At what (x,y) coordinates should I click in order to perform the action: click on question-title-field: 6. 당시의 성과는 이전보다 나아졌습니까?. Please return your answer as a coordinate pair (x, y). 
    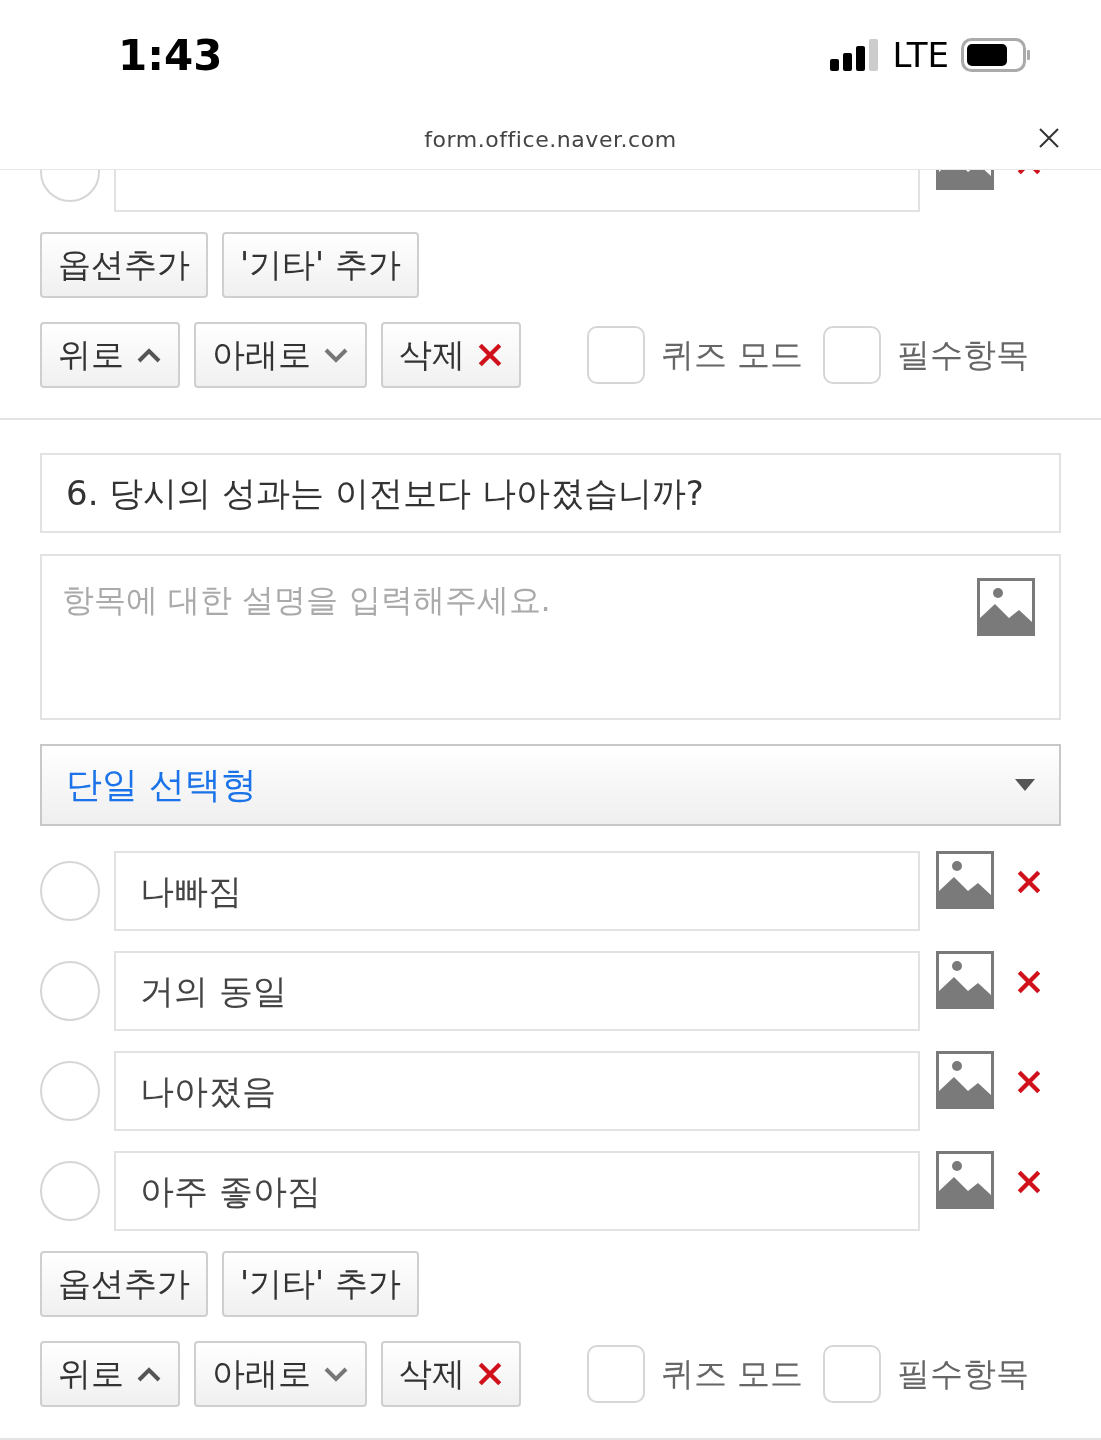
    Looking at the image, I should click on (550, 493).